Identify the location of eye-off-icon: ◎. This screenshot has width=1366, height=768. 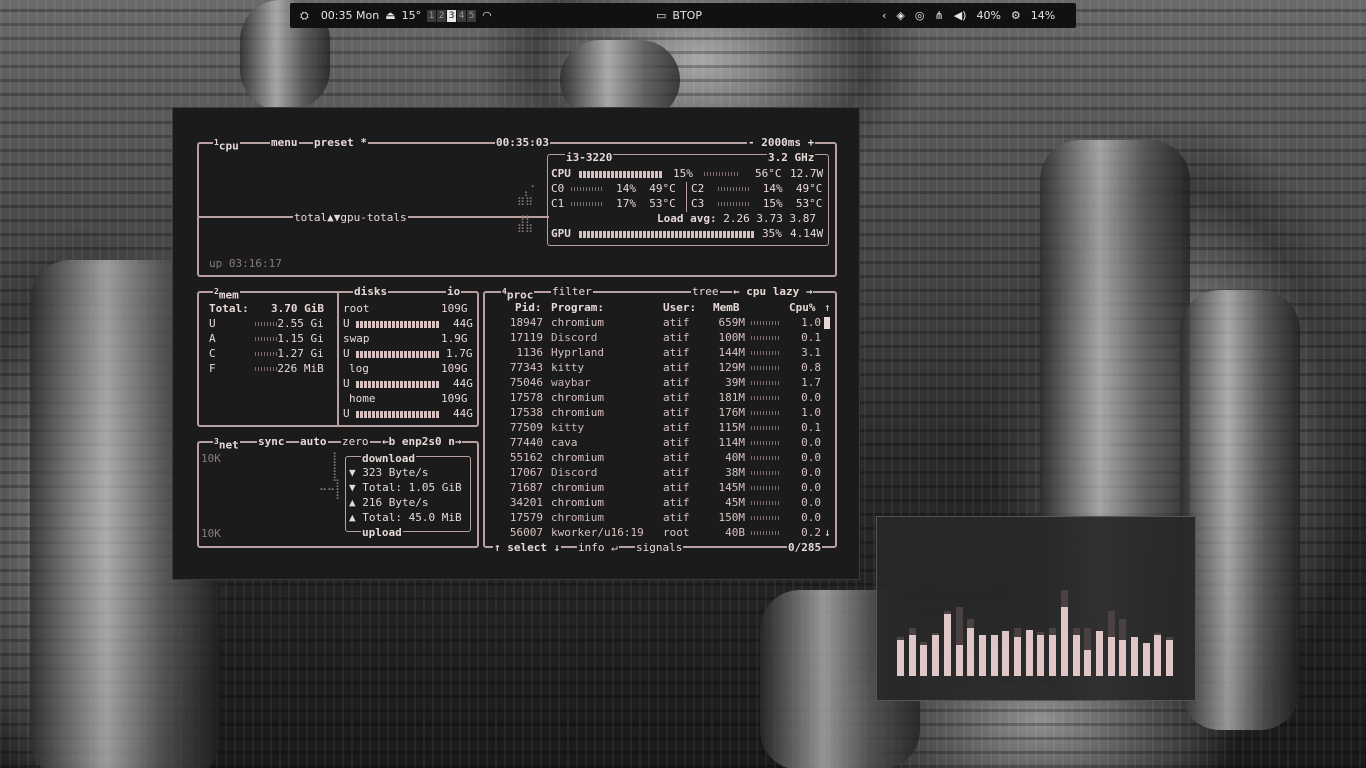
(920, 15).